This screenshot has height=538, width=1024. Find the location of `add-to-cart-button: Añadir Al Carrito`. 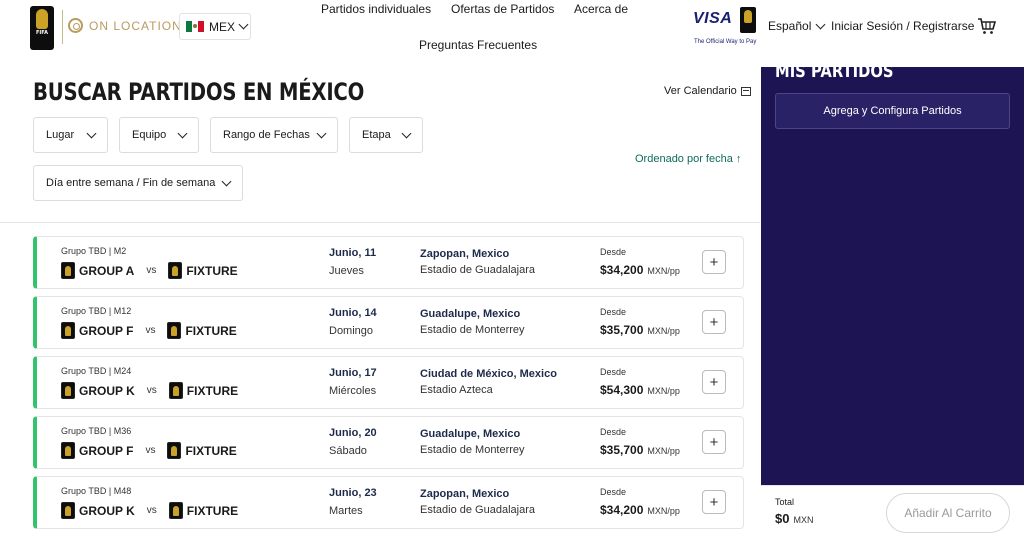

add-to-cart-button: Añadir Al Carrito is located at coordinates (948, 513).